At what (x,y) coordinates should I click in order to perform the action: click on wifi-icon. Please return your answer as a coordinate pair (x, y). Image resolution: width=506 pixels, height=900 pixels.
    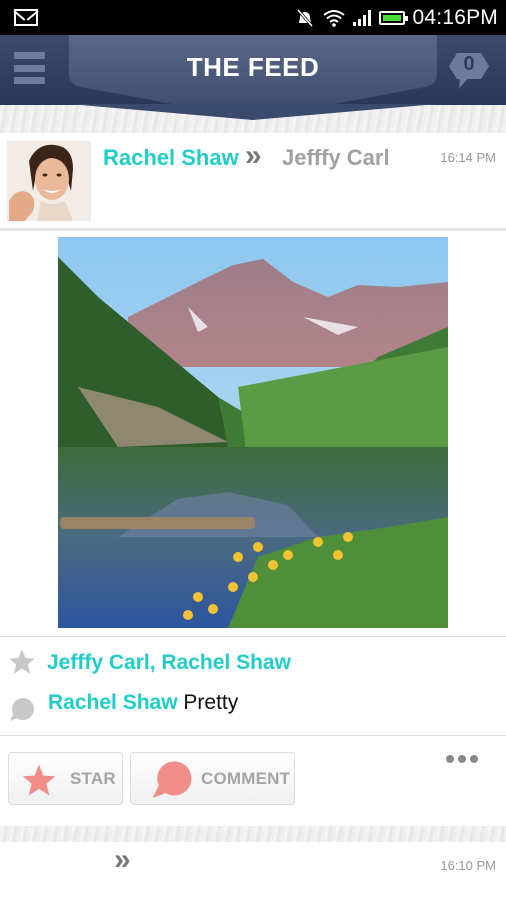
    Looking at the image, I should click on (333, 18).